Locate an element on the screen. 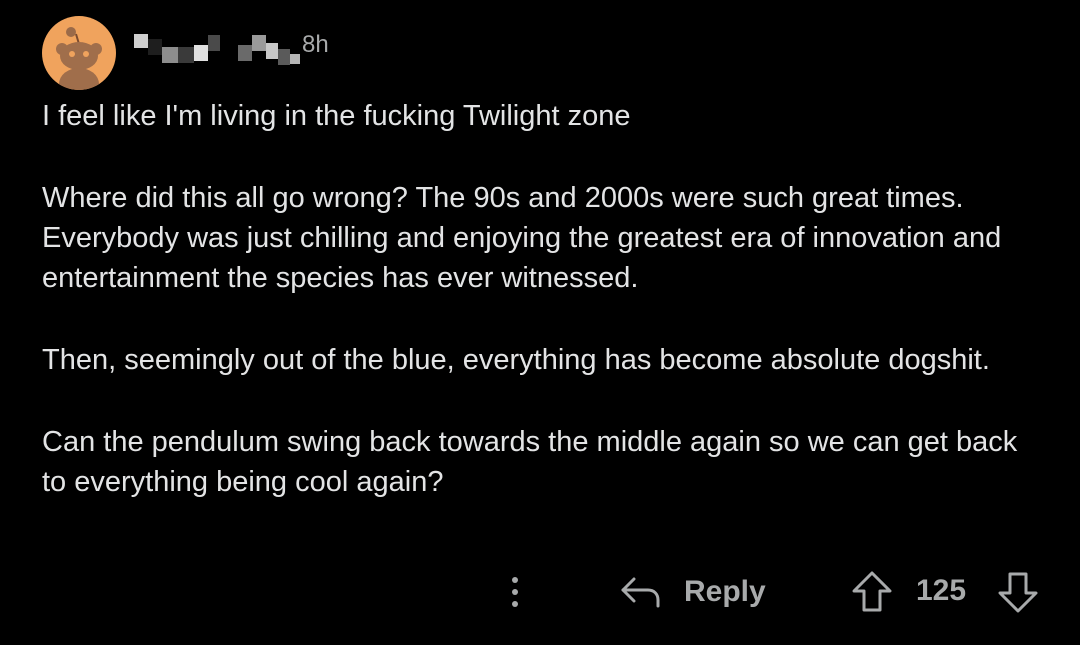  upvote-button is located at coordinates (872, 592).